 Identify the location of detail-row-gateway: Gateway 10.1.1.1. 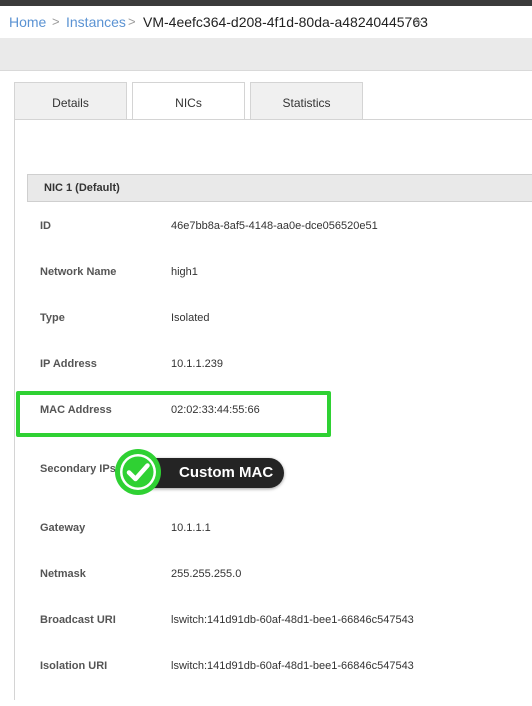
(279, 545).